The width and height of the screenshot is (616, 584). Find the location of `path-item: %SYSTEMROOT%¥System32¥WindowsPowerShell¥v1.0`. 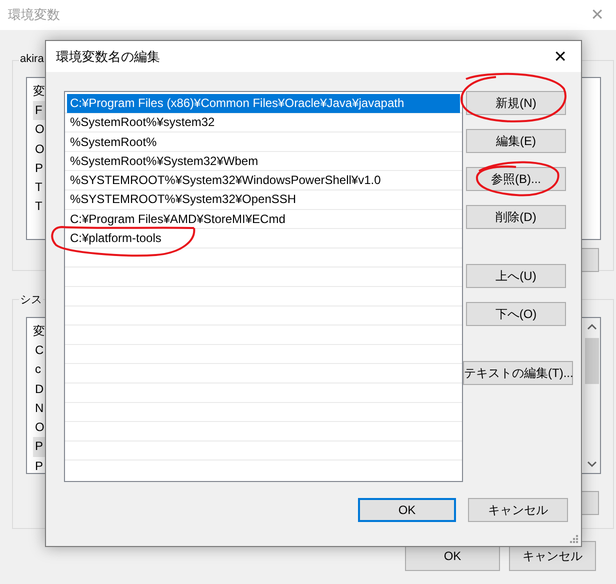

path-item: %SYSTEMROOT%¥System32¥WindowsPowerShell¥v1.0 is located at coordinates (263, 180).